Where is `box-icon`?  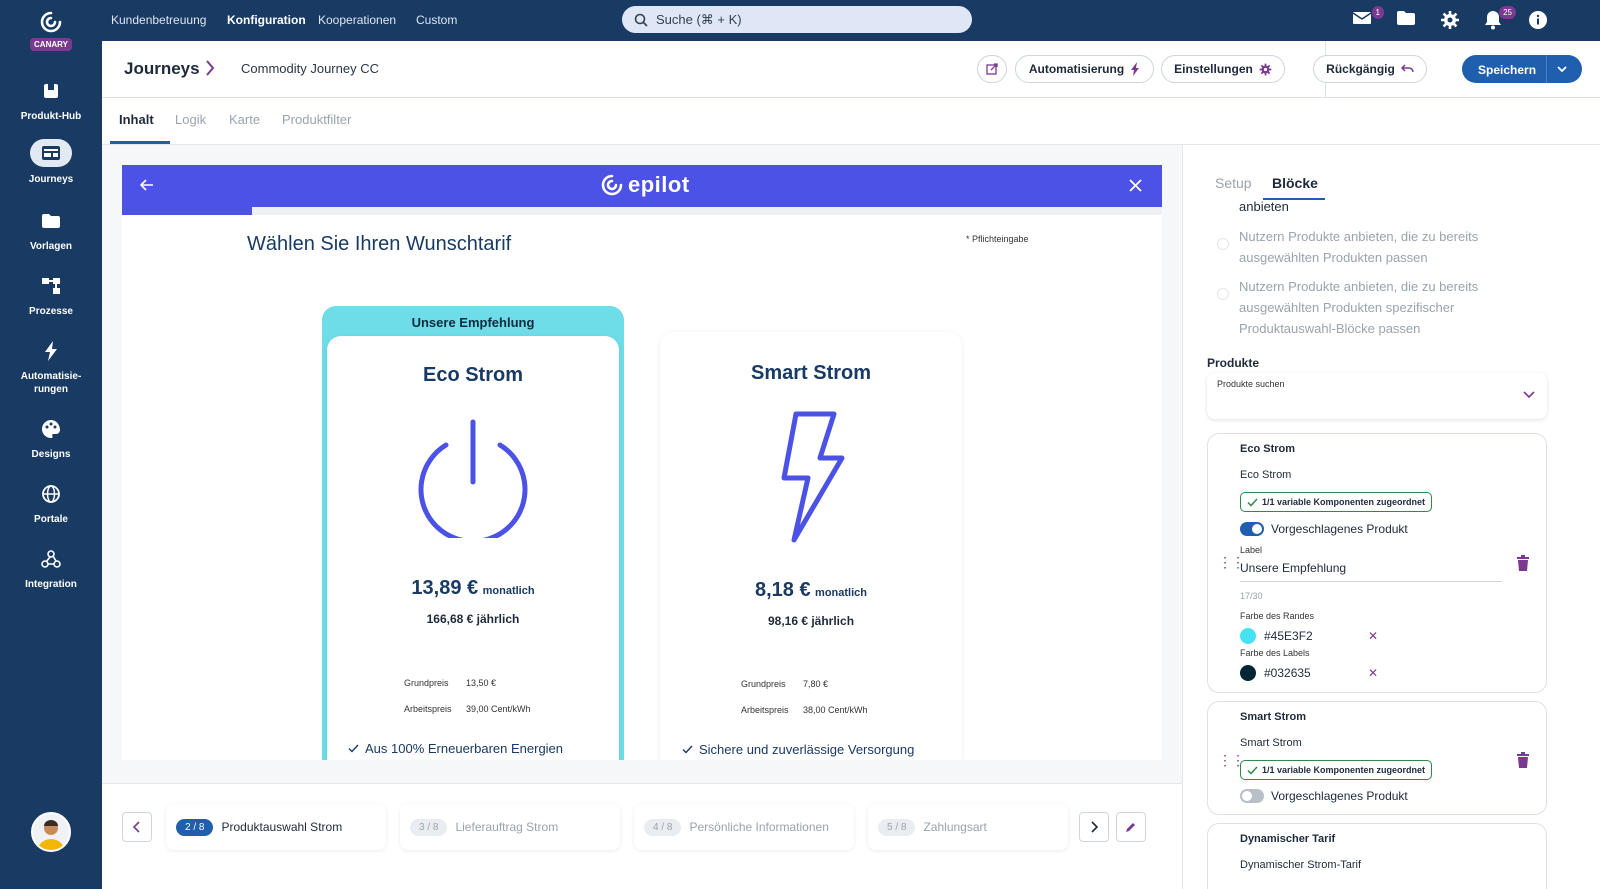
box-icon is located at coordinates (51, 91).